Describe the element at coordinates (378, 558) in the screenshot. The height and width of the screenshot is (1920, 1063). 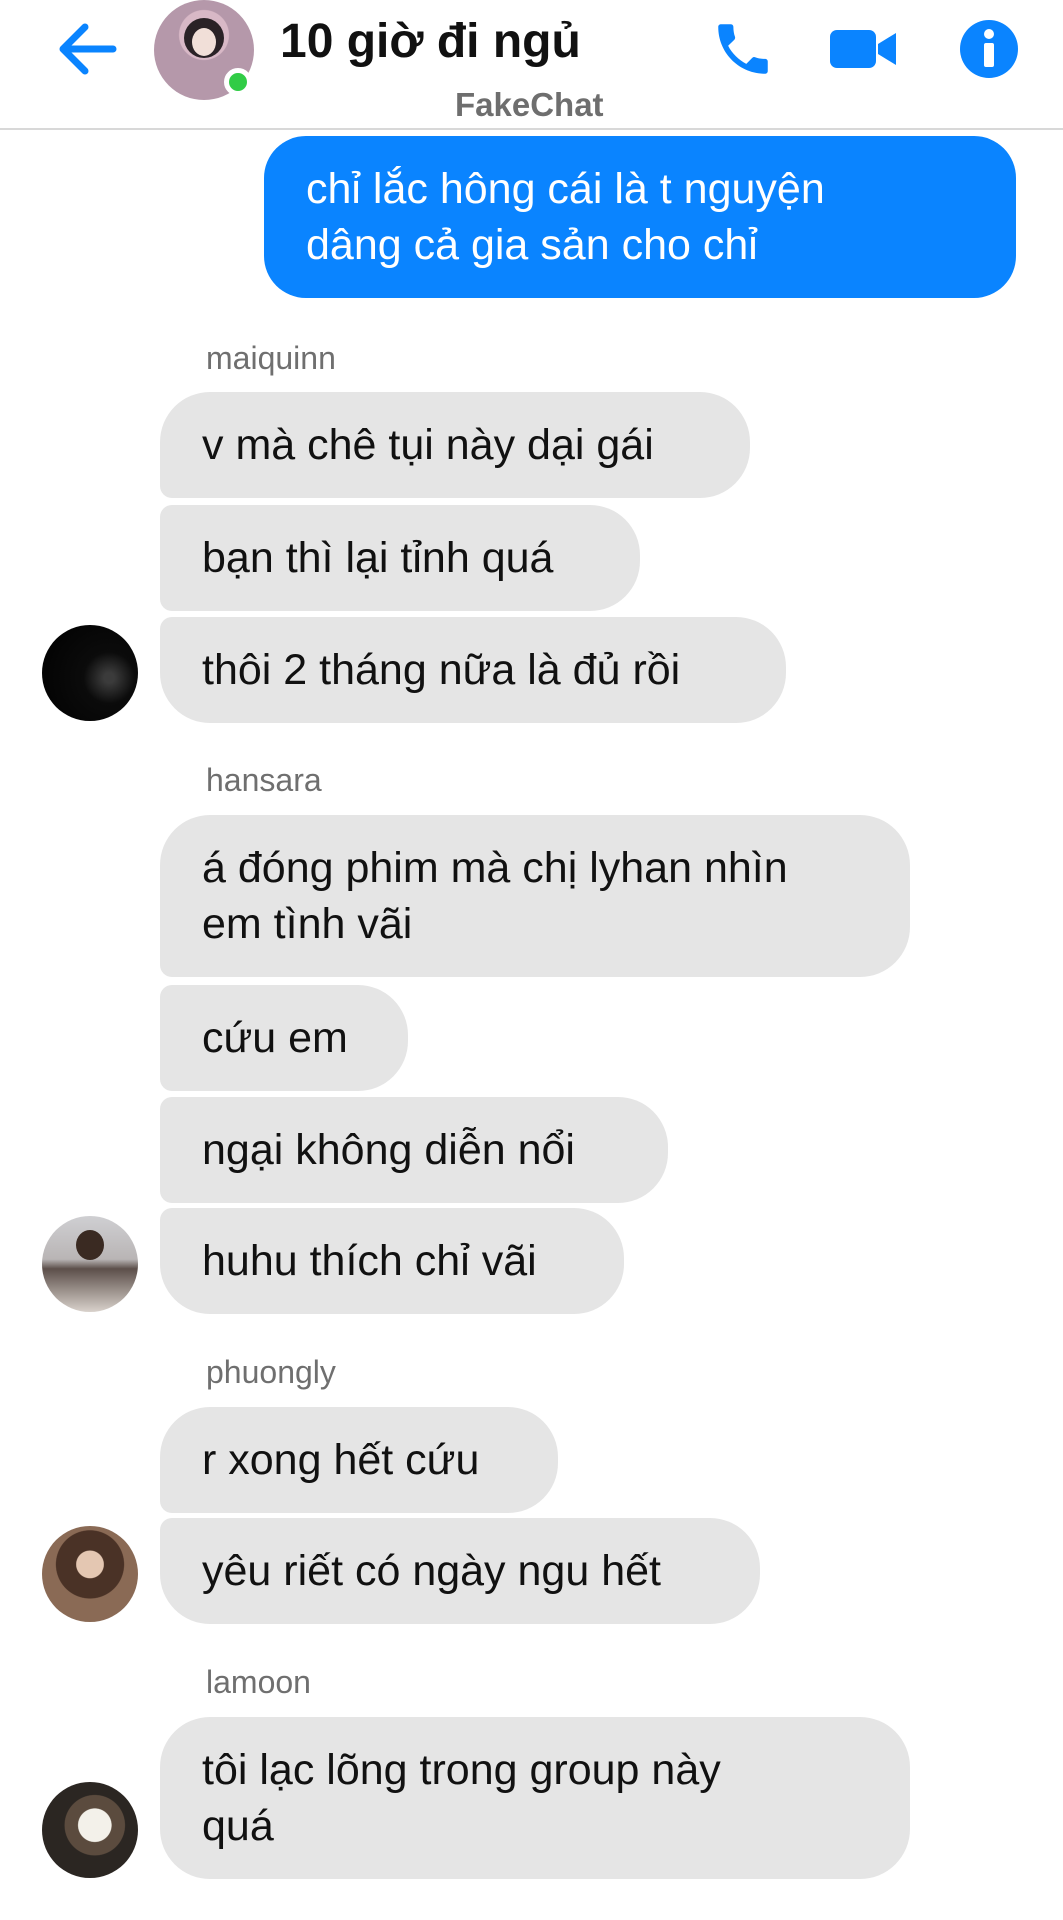
I see `message-text: bạn thì lại tỉnh quá` at that location.